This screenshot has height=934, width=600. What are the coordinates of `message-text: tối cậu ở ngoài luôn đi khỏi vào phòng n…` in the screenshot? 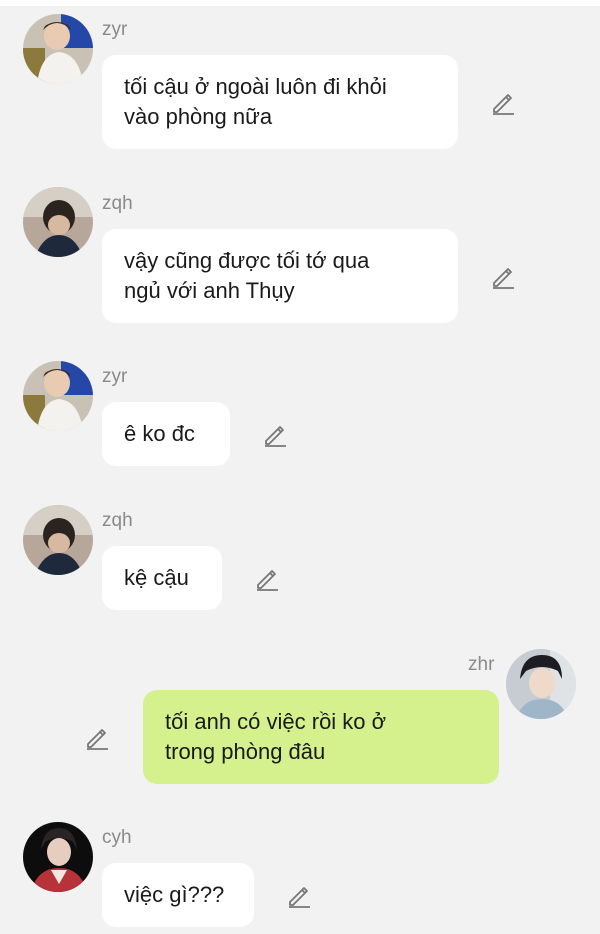 It's located at (255, 101).